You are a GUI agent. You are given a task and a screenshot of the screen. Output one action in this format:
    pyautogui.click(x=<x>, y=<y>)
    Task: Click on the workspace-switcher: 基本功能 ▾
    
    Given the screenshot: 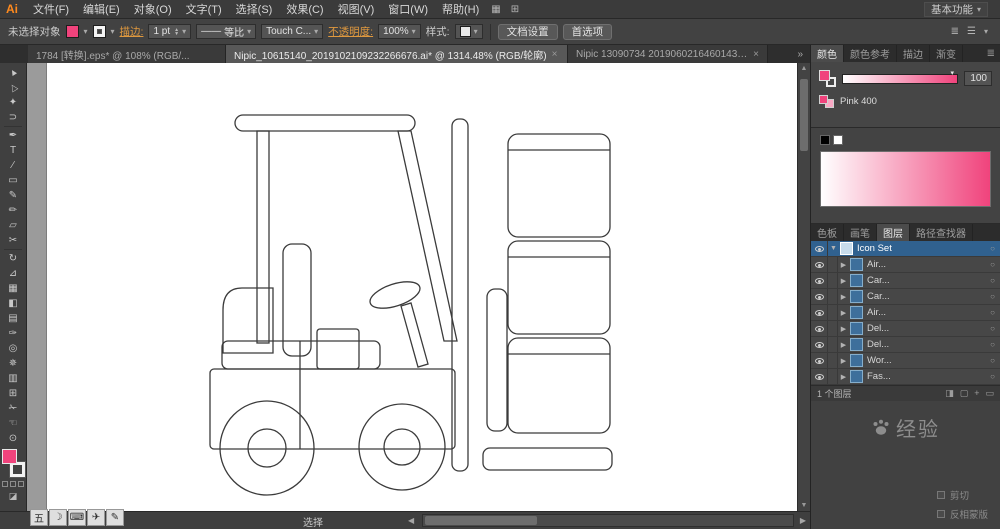 What is the action you would take?
    pyautogui.click(x=955, y=9)
    